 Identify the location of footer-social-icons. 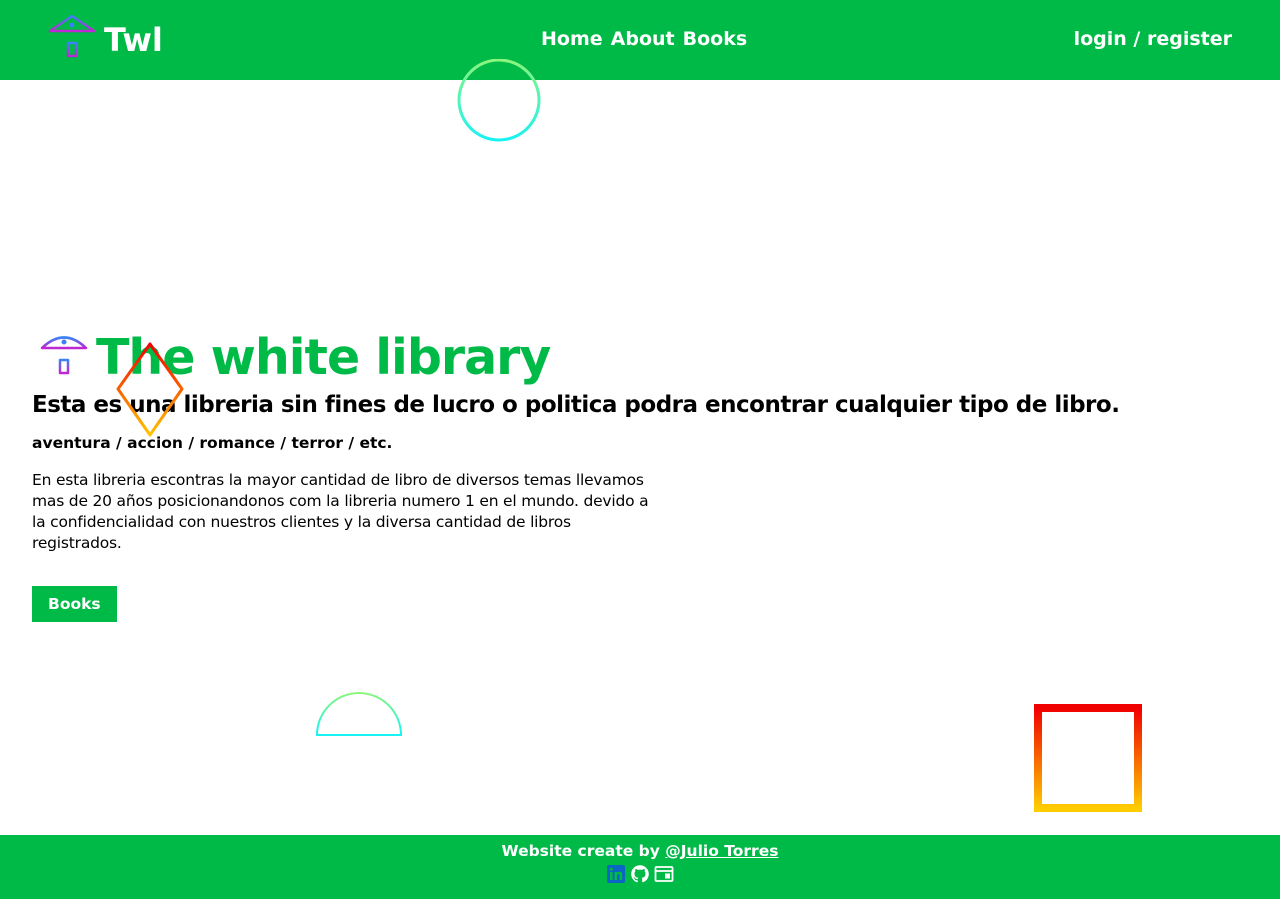
(640, 874).